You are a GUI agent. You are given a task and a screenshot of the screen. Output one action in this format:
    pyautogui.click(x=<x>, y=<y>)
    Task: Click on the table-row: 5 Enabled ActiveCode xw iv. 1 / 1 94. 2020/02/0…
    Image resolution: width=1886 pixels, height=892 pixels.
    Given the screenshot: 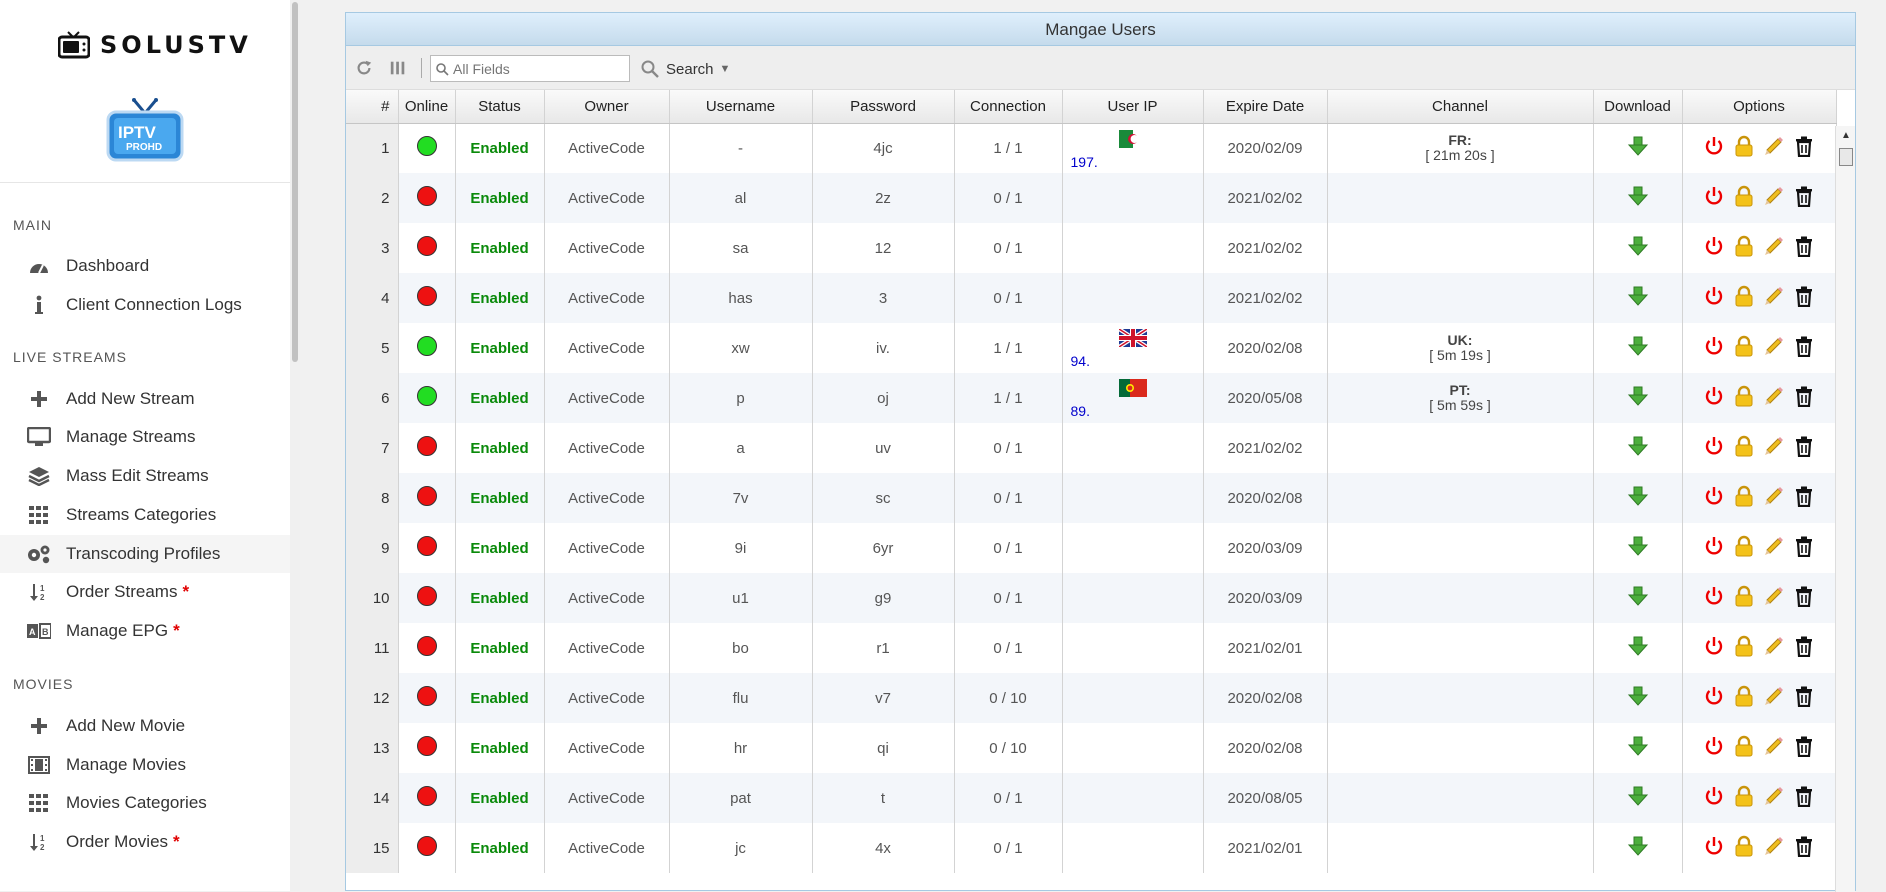 What is the action you would take?
    pyautogui.click(x=1091, y=348)
    